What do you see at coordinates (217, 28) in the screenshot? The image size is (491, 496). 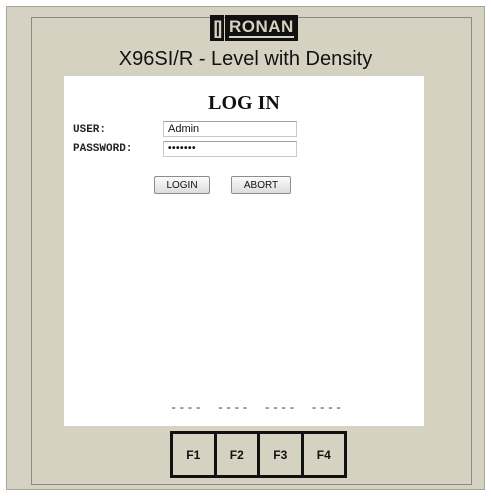 I see `ronan-logo-icon: [|` at bounding box center [217, 28].